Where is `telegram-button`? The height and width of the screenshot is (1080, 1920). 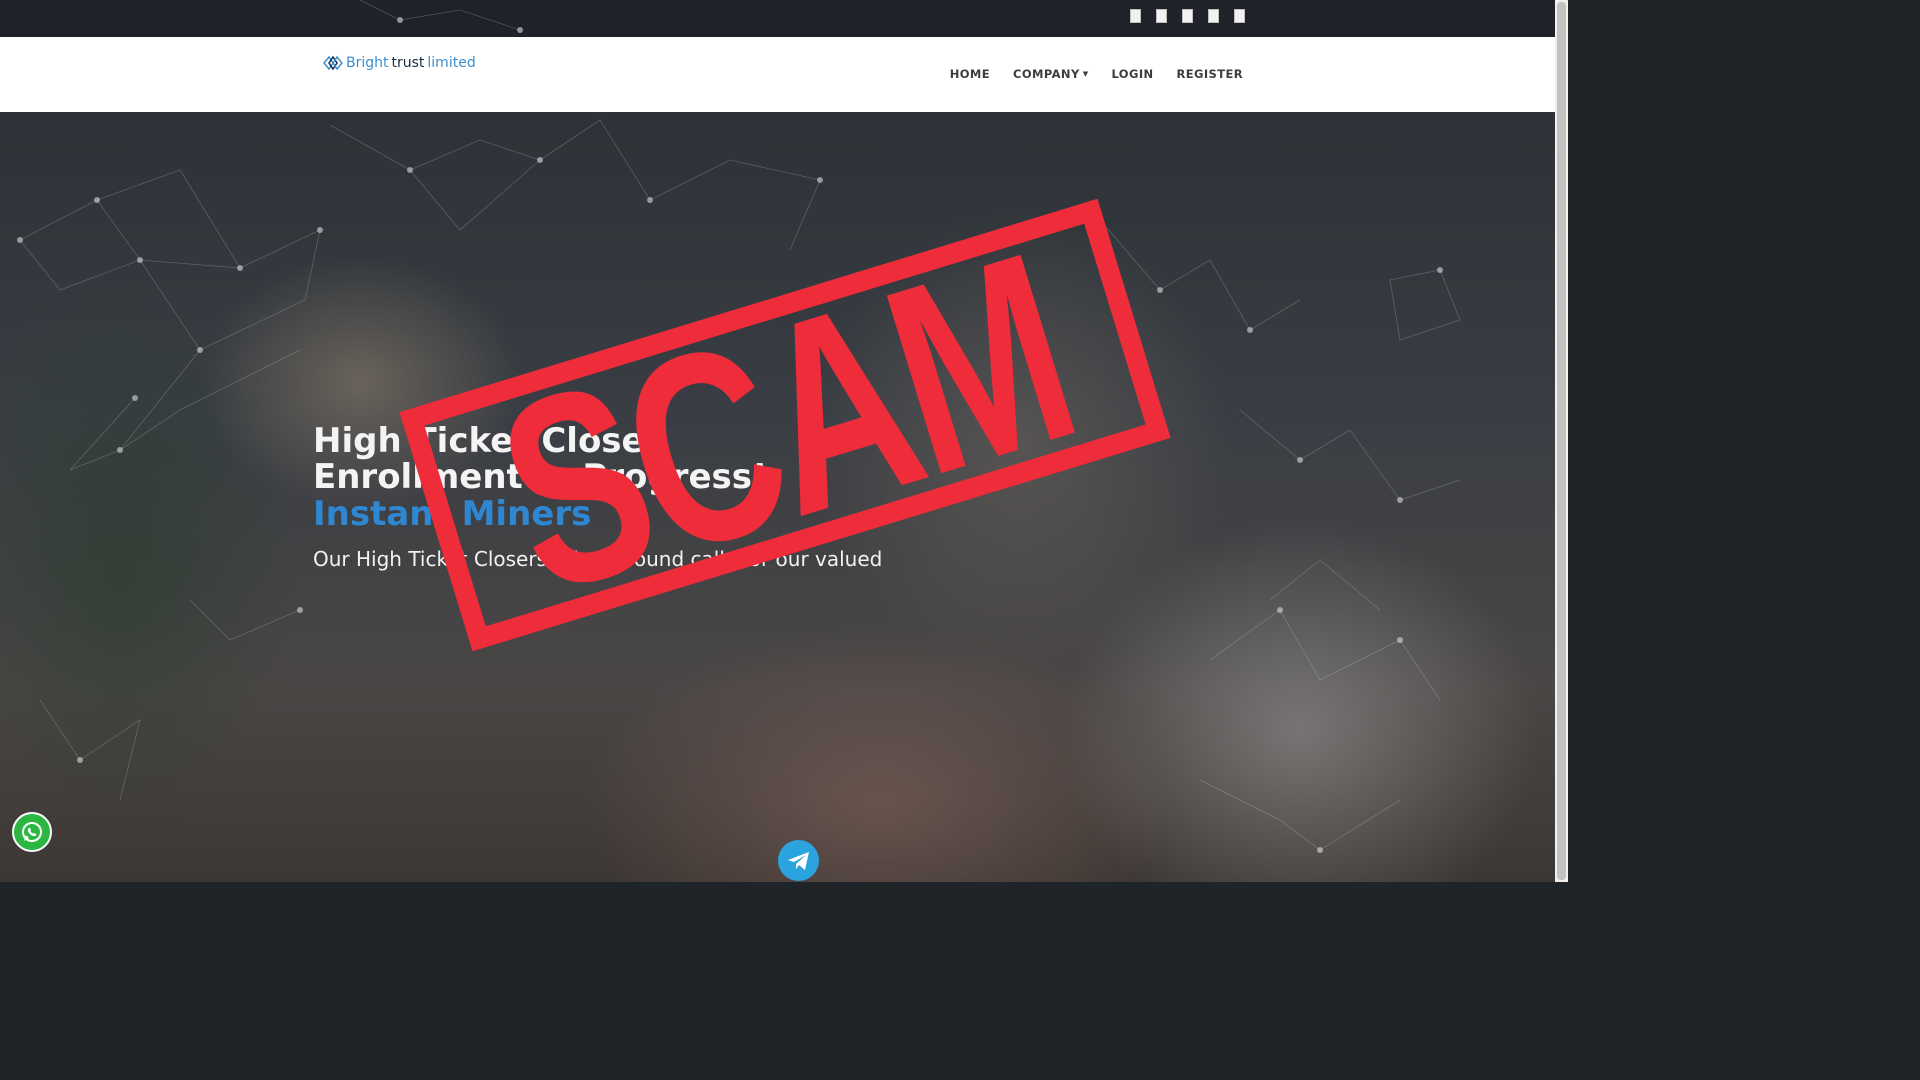 telegram-button is located at coordinates (798, 860).